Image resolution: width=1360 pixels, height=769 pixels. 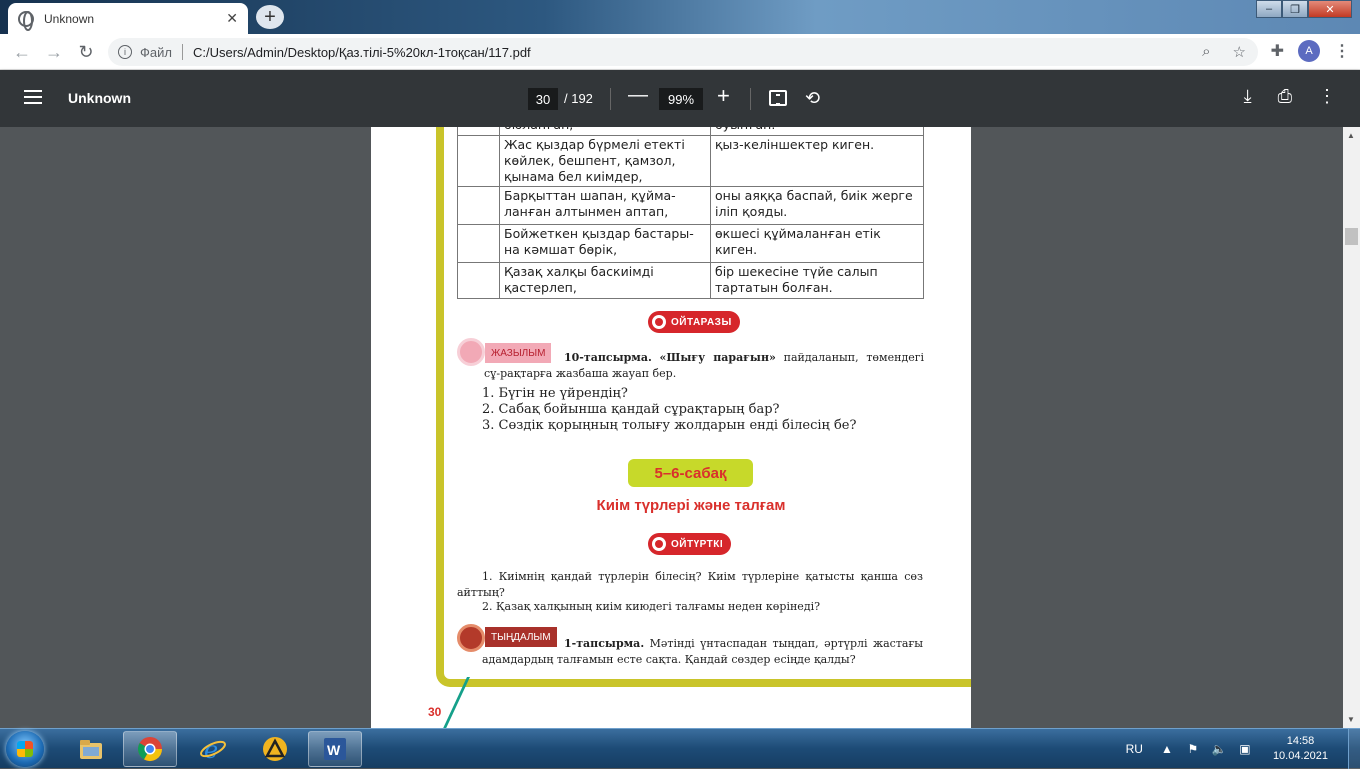 What do you see at coordinates (1351, 236) in the screenshot?
I see `scrollbar-thumb` at bounding box center [1351, 236].